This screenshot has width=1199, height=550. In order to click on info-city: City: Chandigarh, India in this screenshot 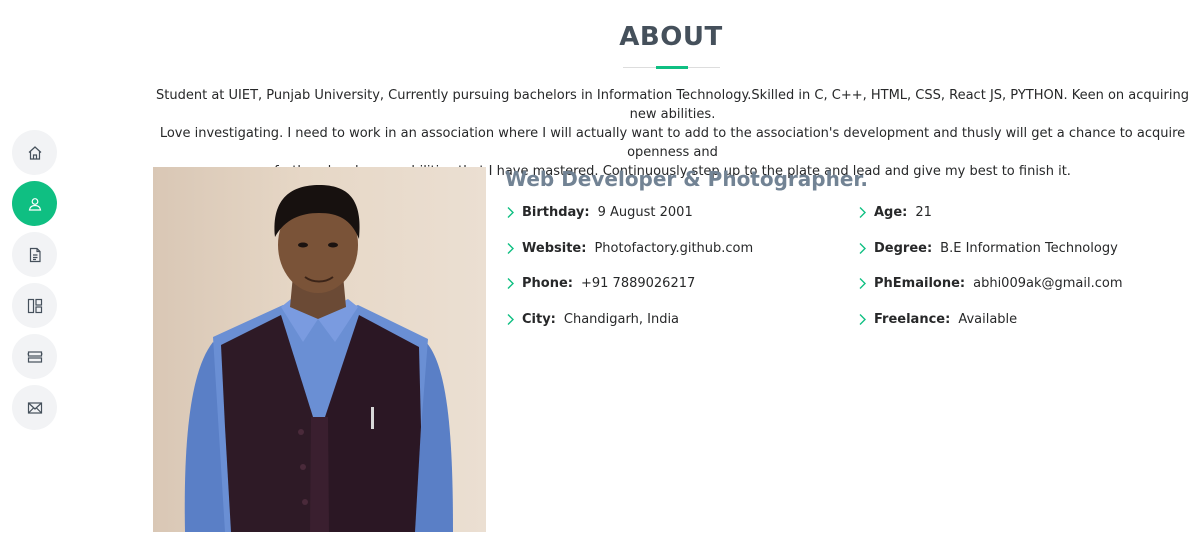, I will do `click(629, 330)`.